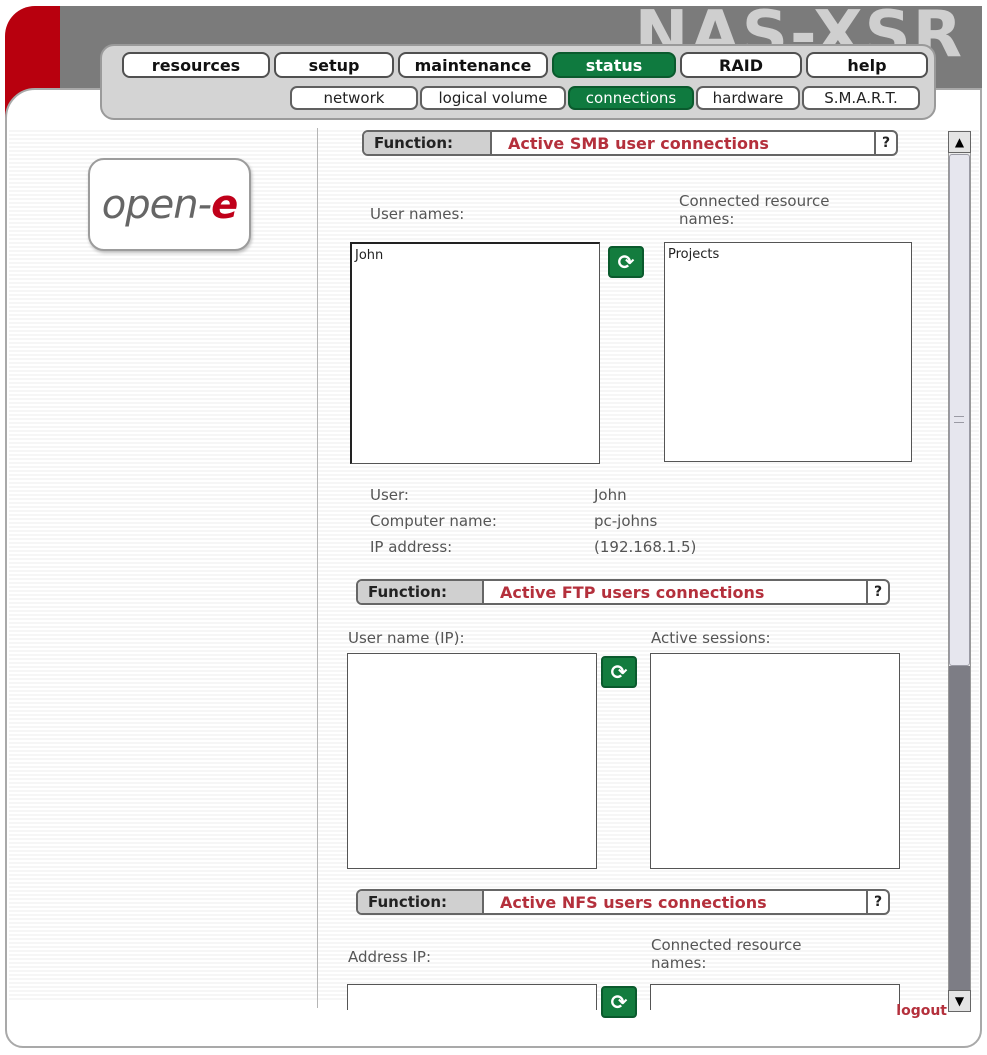 Image resolution: width=987 pixels, height=1055 pixels. What do you see at coordinates (472, 997) in the screenshot?
I see `nfs-address-list` at bounding box center [472, 997].